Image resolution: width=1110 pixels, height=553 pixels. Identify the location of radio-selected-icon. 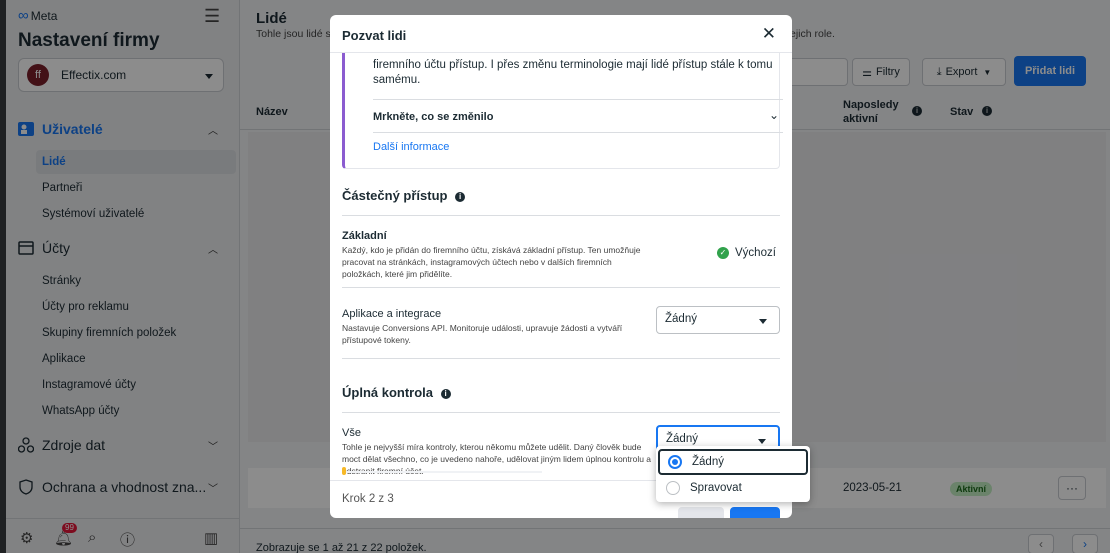
(675, 462).